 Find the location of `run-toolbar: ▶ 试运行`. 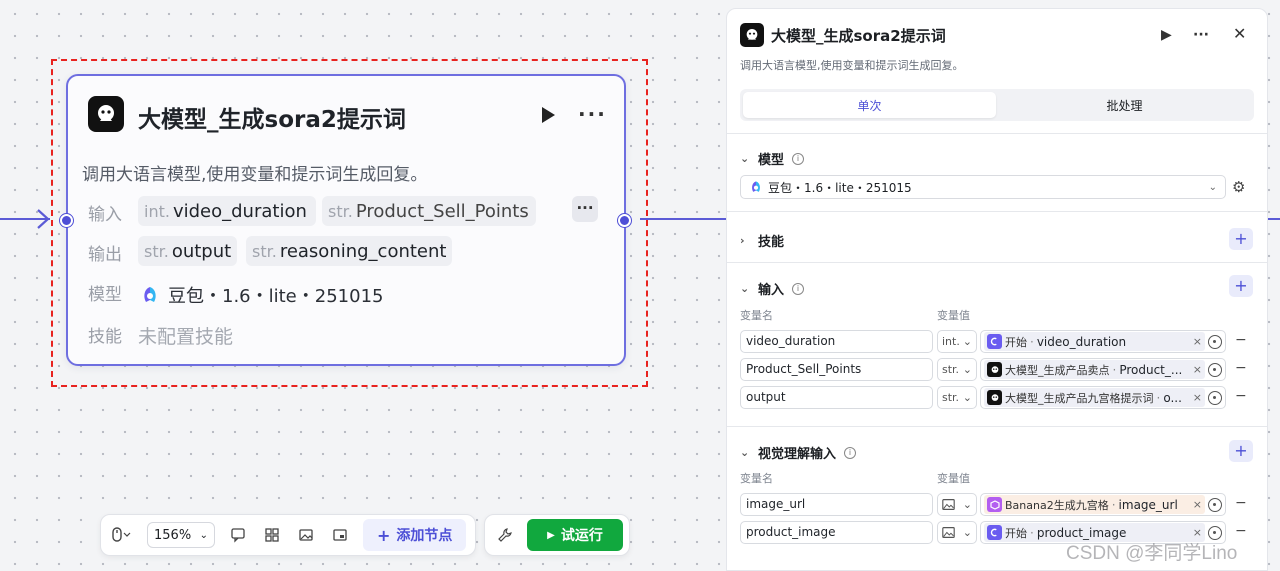

run-toolbar: ▶ 试运行 is located at coordinates (557, 535).